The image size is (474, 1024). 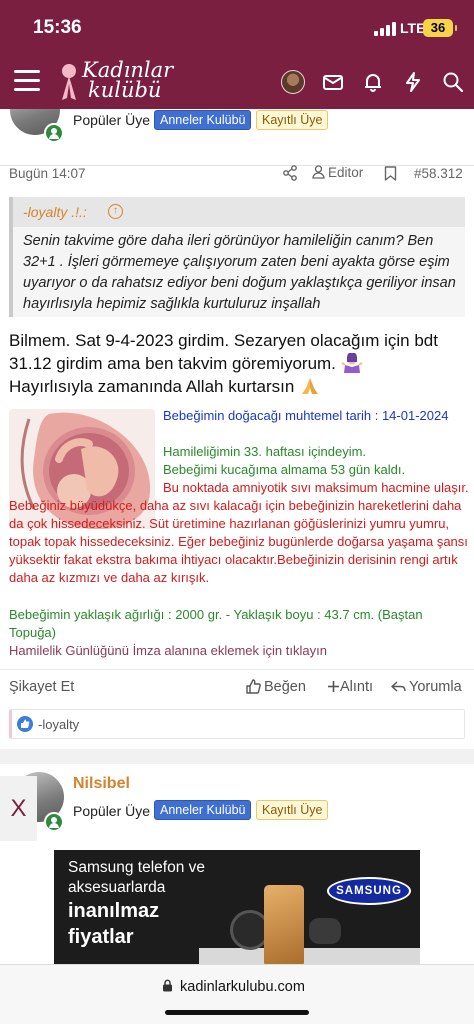 I want to click on battery-icon: 36, so click(x=440, y=28).